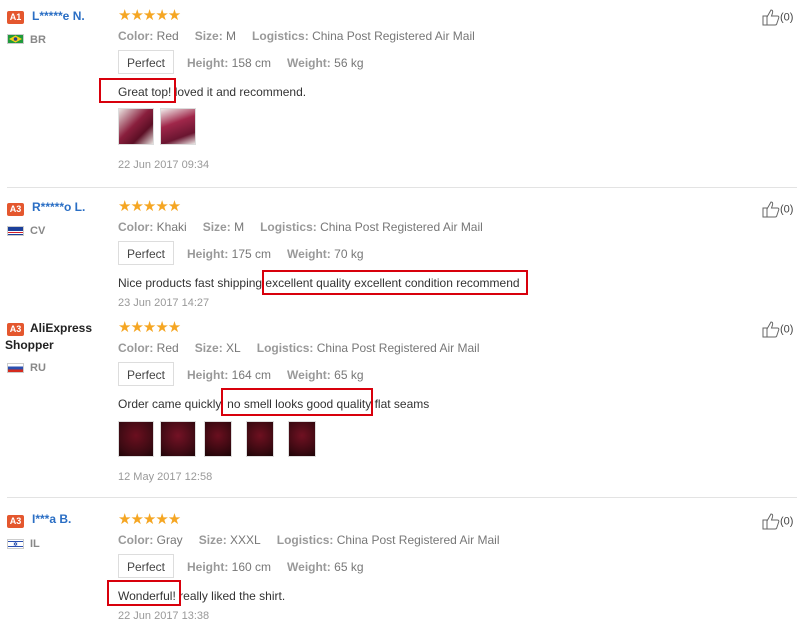  I want to click on country-code: RU, so click(38, 368).